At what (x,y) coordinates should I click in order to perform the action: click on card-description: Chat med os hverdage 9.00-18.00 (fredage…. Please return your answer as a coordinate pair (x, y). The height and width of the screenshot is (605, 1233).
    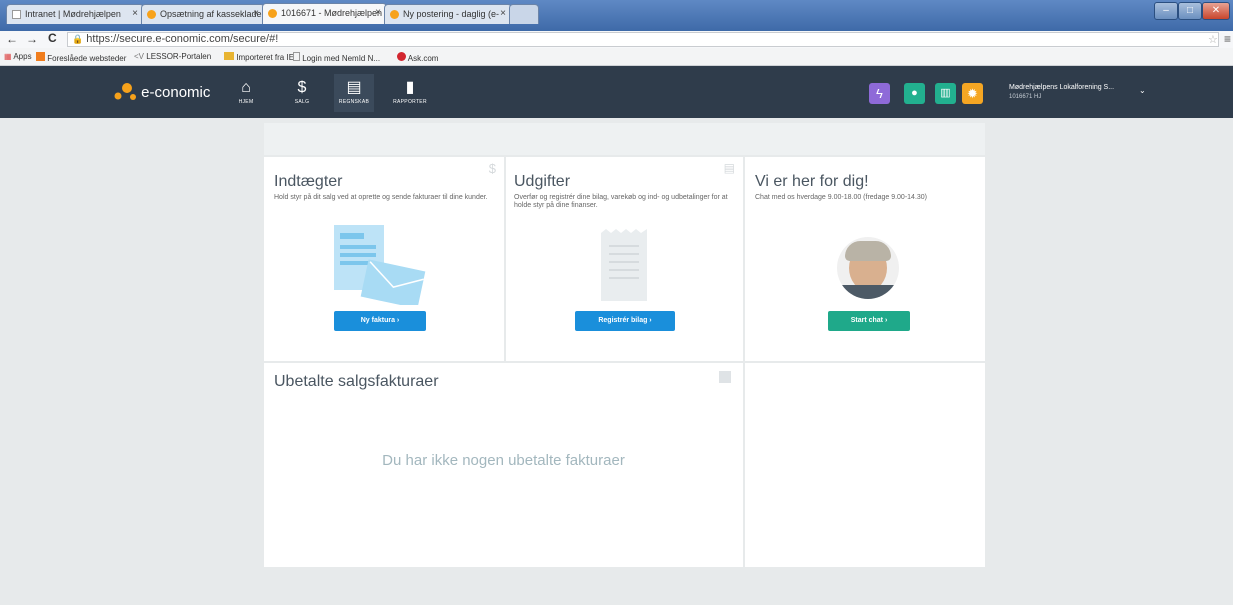
    Looking at the image, I should click on (841, 197).